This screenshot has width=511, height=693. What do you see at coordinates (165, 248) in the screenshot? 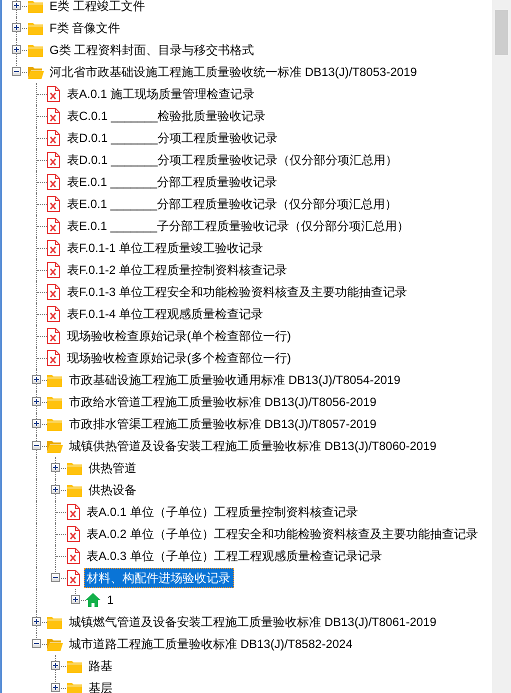
I see `tree-item: 表F.0.1-1 单位工程质量竣工验收记录` at bounding box center [165, 248].